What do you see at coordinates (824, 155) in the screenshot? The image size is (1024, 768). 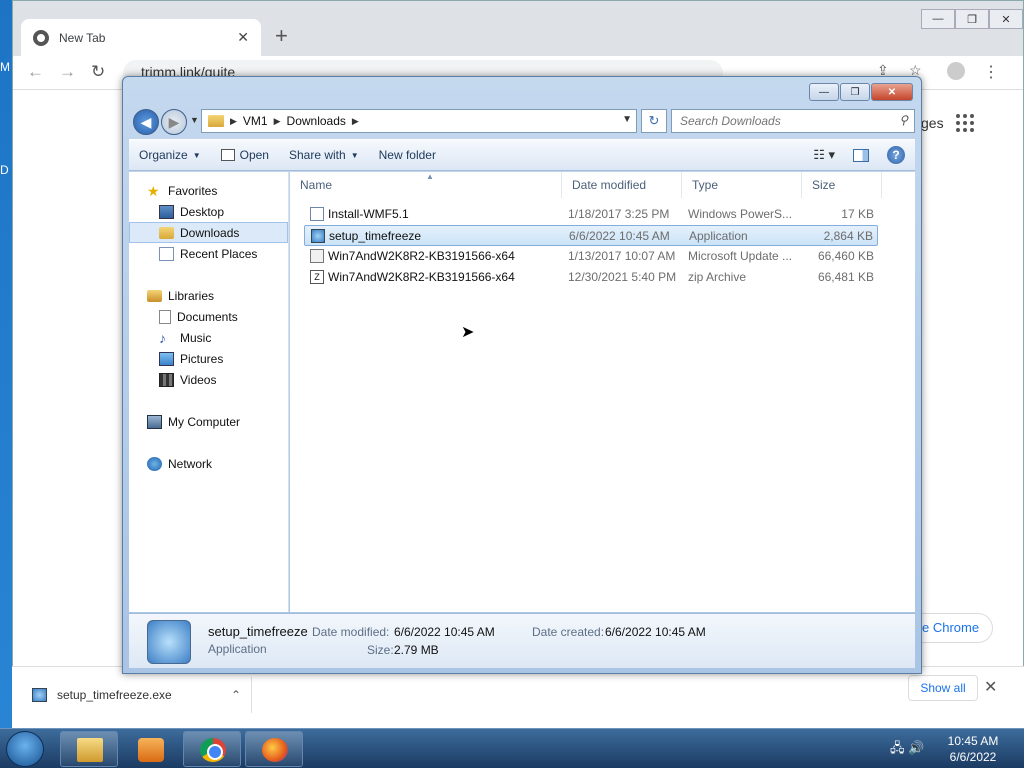 I see `change-view-icon: ☷ ▾` at bounding box center [824, 155].